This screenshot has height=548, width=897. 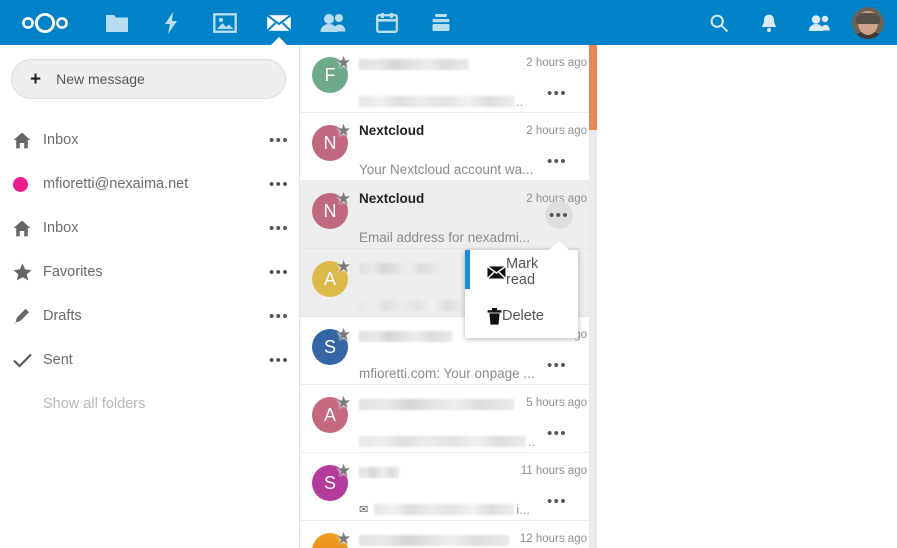 What do you see at coordinates (28, 184) in the screenshot?
I see `pink-dot-icon` at bounding box center [28, 184].